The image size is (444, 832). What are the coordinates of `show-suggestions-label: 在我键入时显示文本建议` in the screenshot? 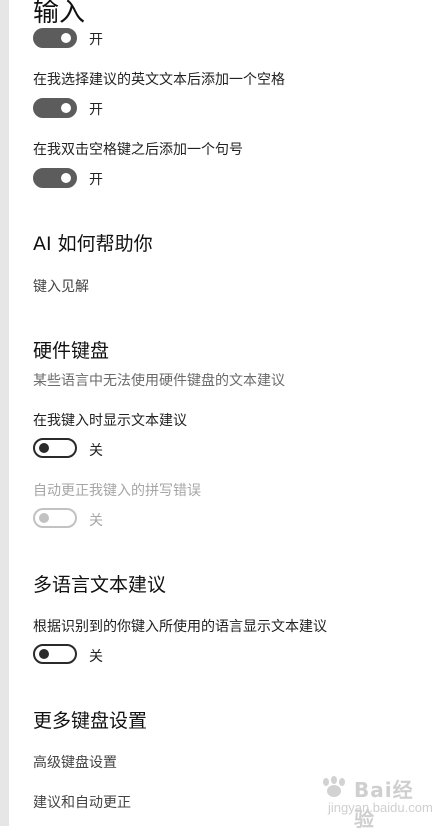 It's located at (110, 421).